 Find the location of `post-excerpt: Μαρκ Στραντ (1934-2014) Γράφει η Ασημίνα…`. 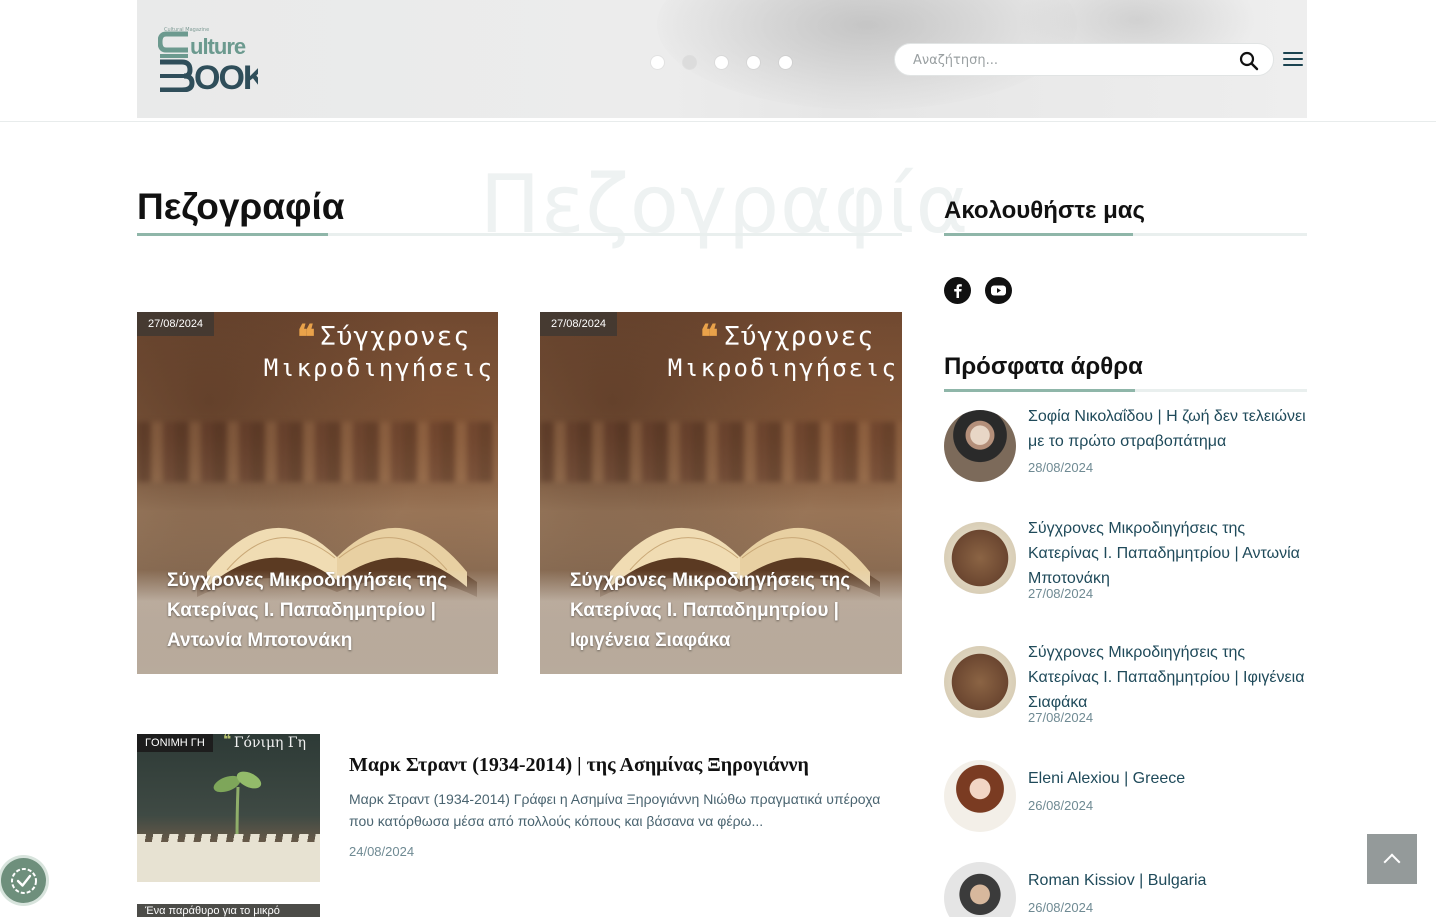

post-excerpt: Μαρκ Στραντ (1934-2014) Γράφει η Ασημίνα… is located at coordinates (615, 810).